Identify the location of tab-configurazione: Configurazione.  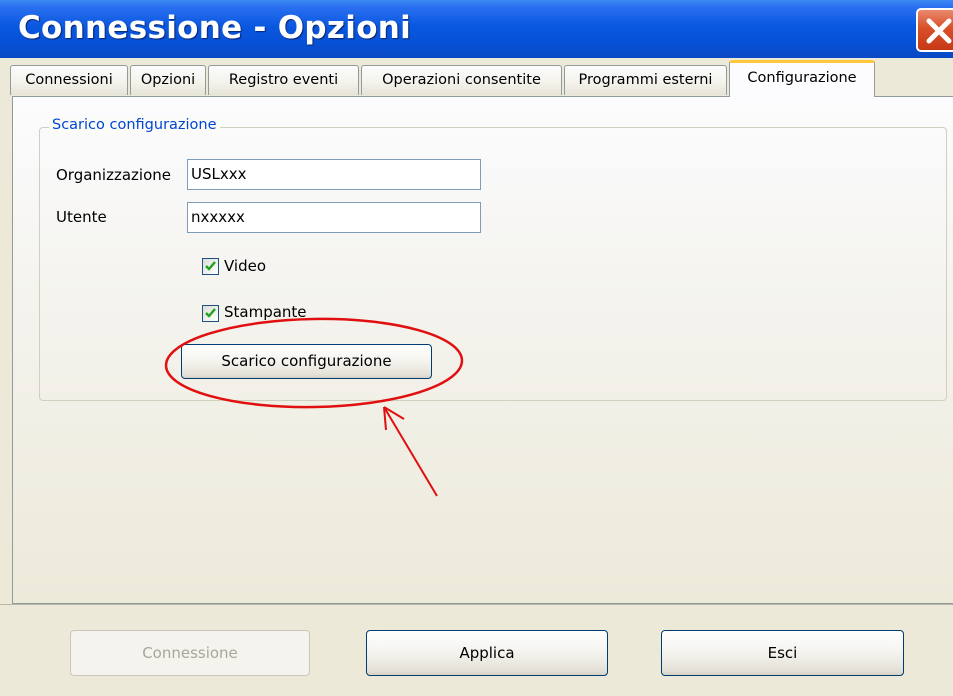
(802, 78).